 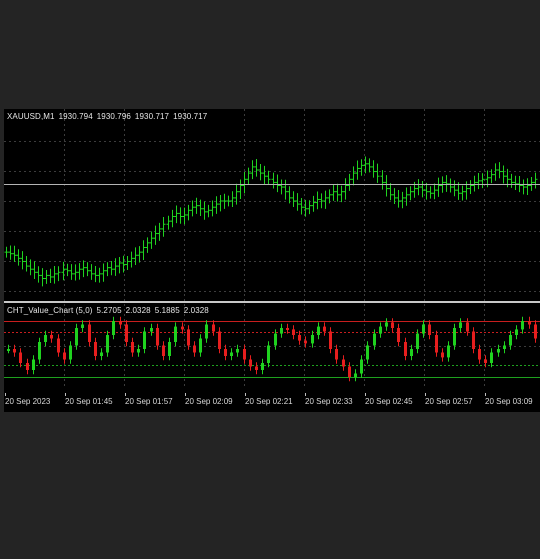 What do you see at coordinates (272, 302) in the screenshot?
I see `window-separator` at bounding box center [272, 302].